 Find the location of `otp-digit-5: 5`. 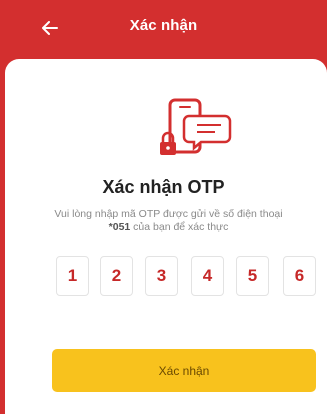

otp-digit-5: 5 is located at coordinates (252, 276).